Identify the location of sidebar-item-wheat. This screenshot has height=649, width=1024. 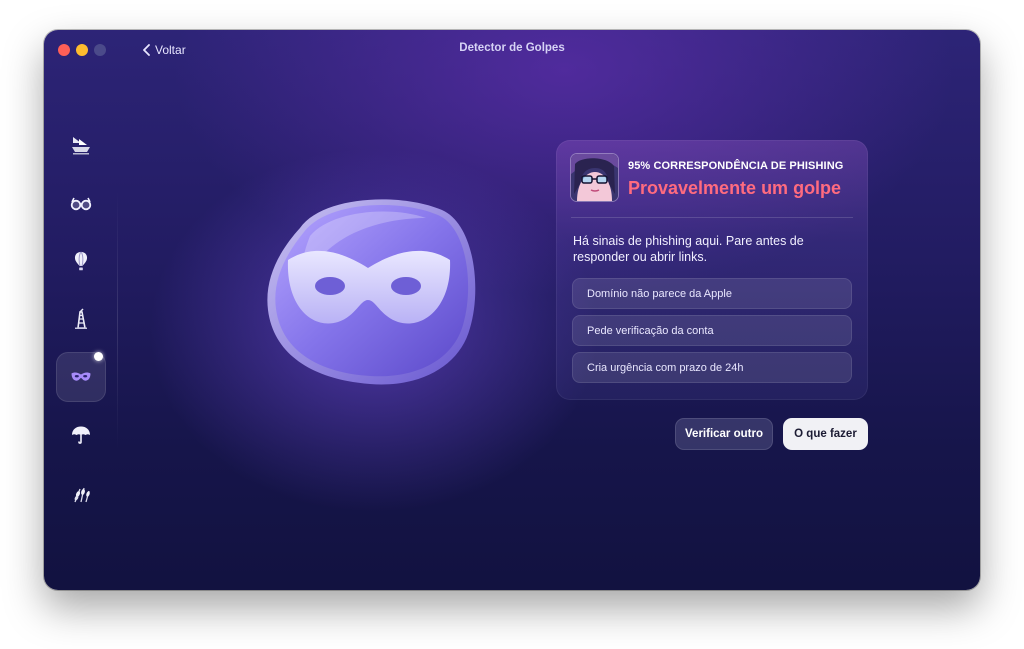
(81, 493).